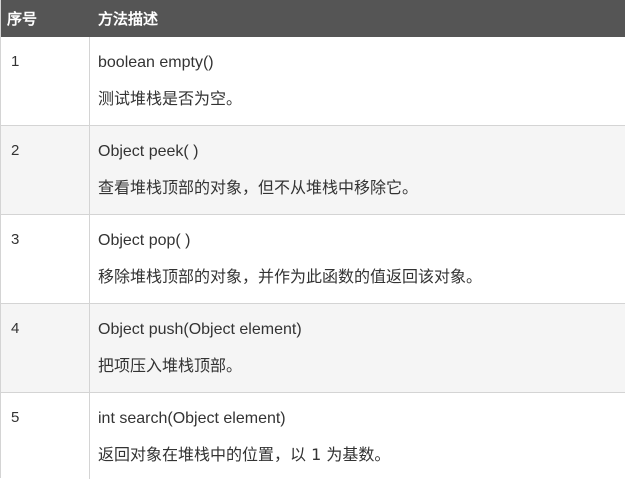 The height and width of the screenshot is (479, 625). Describe the element at coordinates (200, 329) in the screenshot. I see `method-signature: Object push(Object element)` at that location.